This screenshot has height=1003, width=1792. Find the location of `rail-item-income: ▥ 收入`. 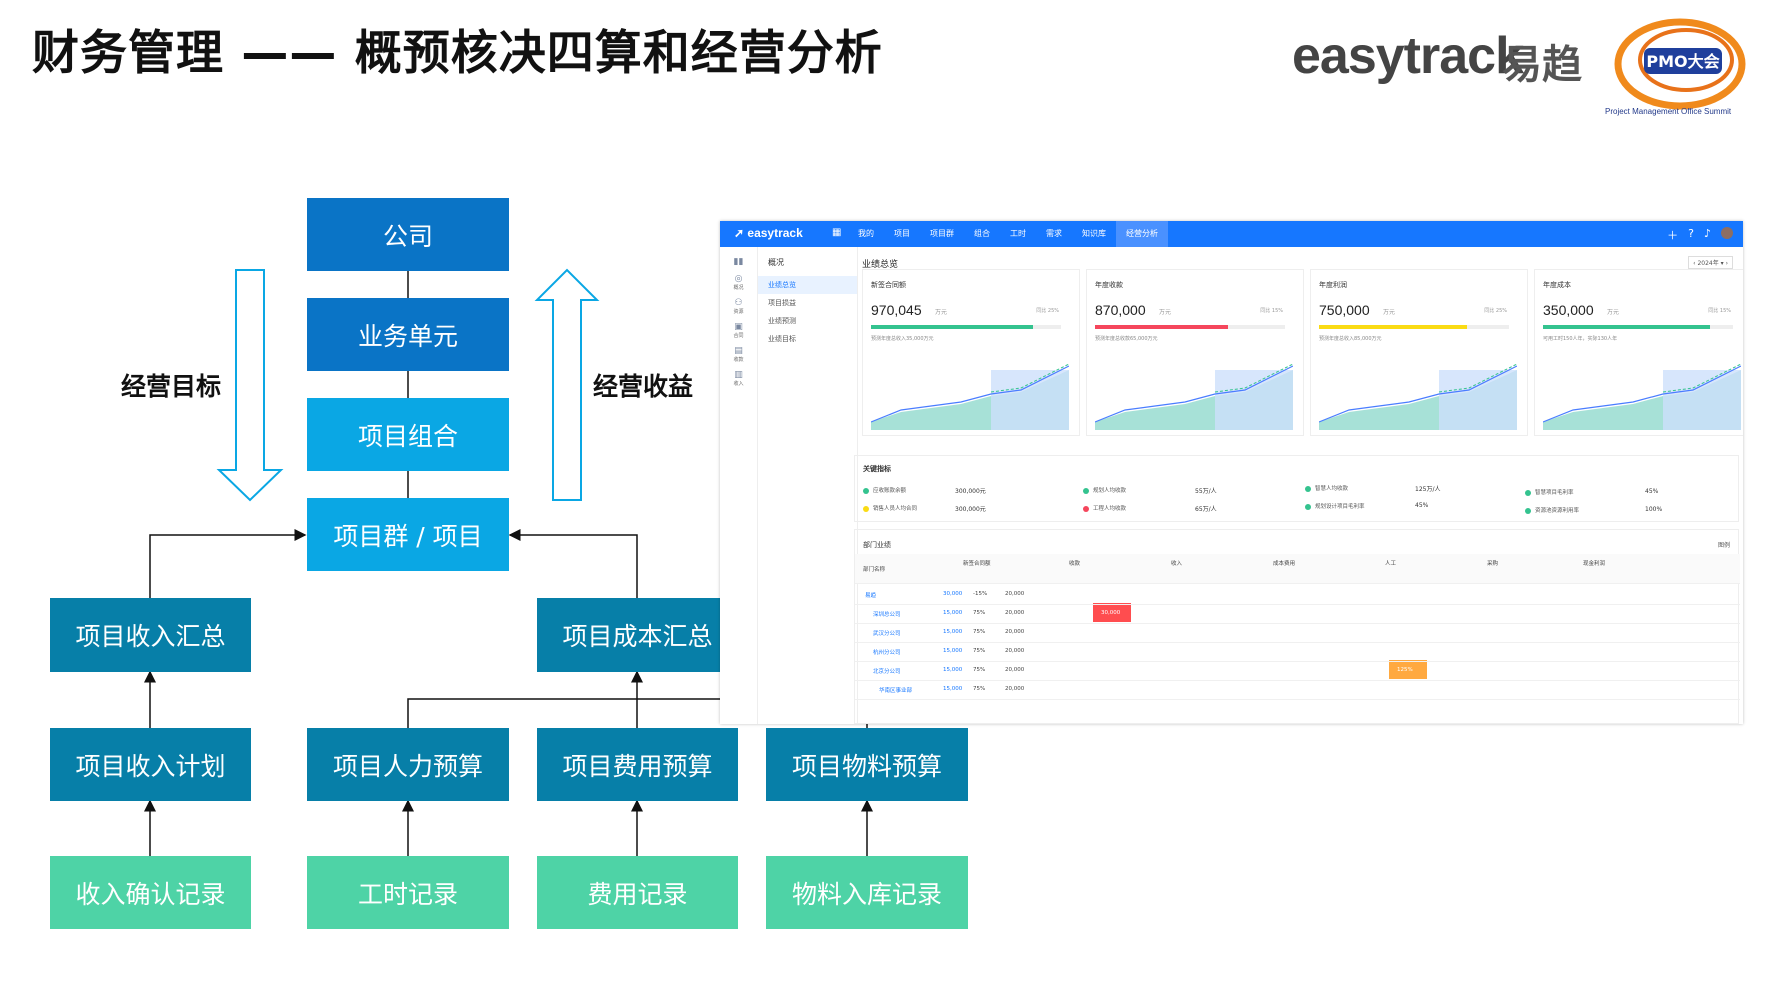

rail-item-income: ▥ 收入 is located at coordinates (738, 378).